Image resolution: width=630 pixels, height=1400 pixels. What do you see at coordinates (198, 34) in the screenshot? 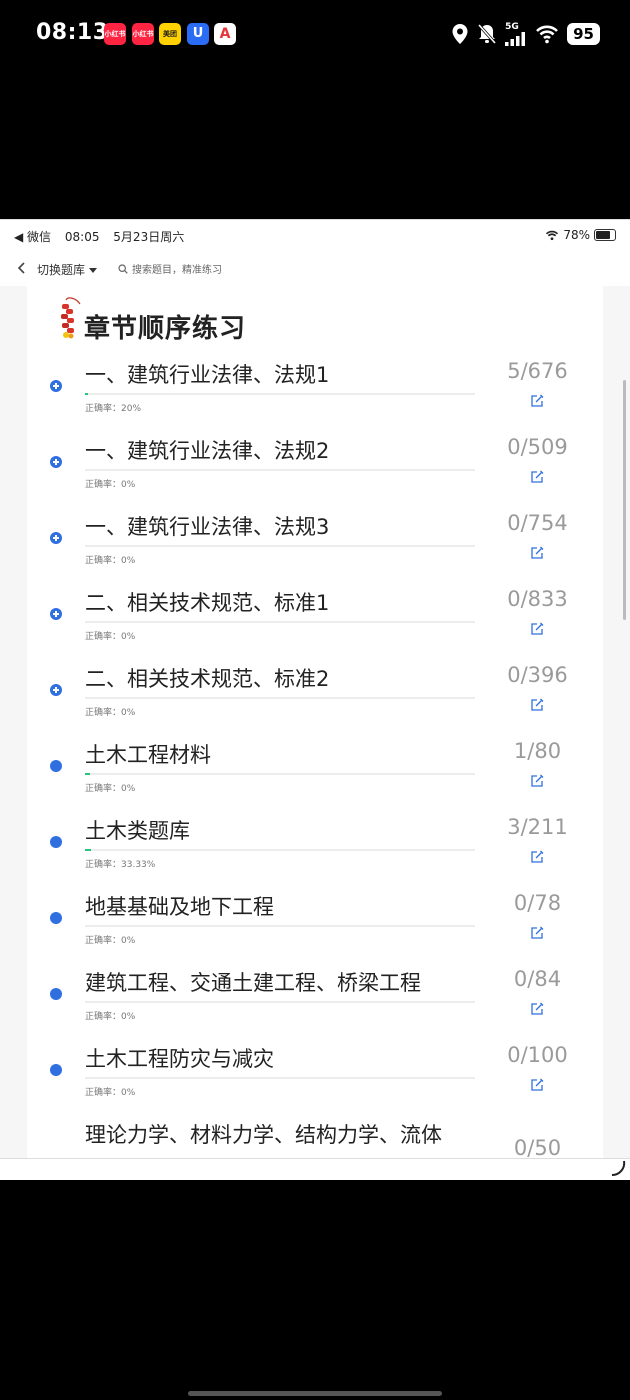
I see `u-app-icon: U` at bounding box center [198, 34].